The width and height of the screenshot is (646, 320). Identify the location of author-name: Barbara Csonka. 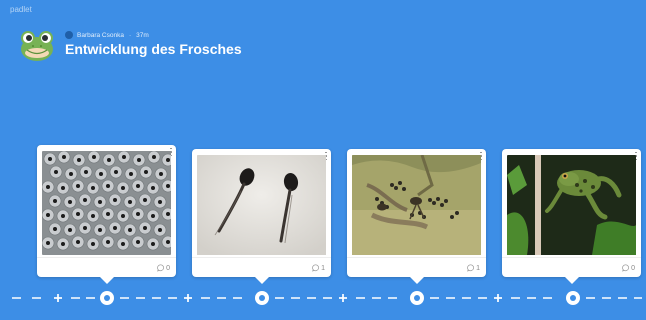
(100, 35).